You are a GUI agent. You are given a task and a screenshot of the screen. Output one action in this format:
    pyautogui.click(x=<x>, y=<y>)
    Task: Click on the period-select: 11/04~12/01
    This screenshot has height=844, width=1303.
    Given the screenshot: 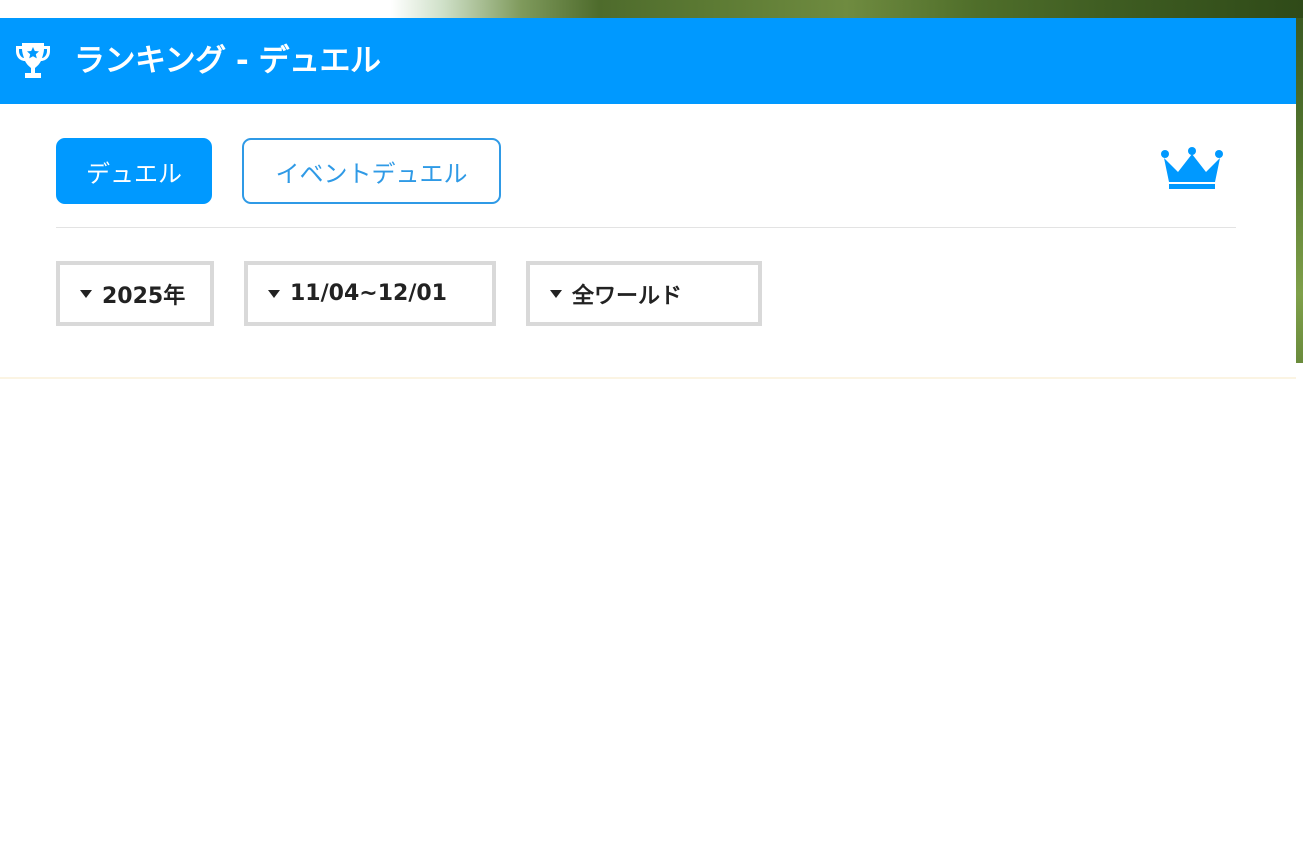 What is the action you would take?
    pyautogui.click(x=370, y=293)
    